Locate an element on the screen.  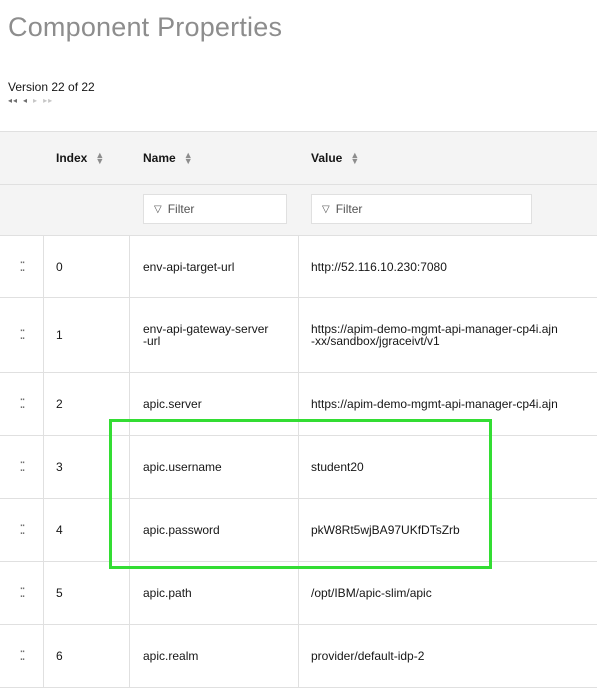
table-header: Index ▲ ▼ Name ▲ ▼ Value ▲ ▼ is located at coordinates (298, 158).